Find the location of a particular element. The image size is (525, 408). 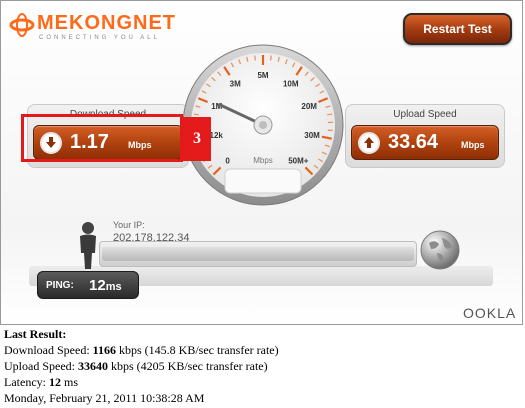

ping-value: 12ms is located at coordinates (105, 285).